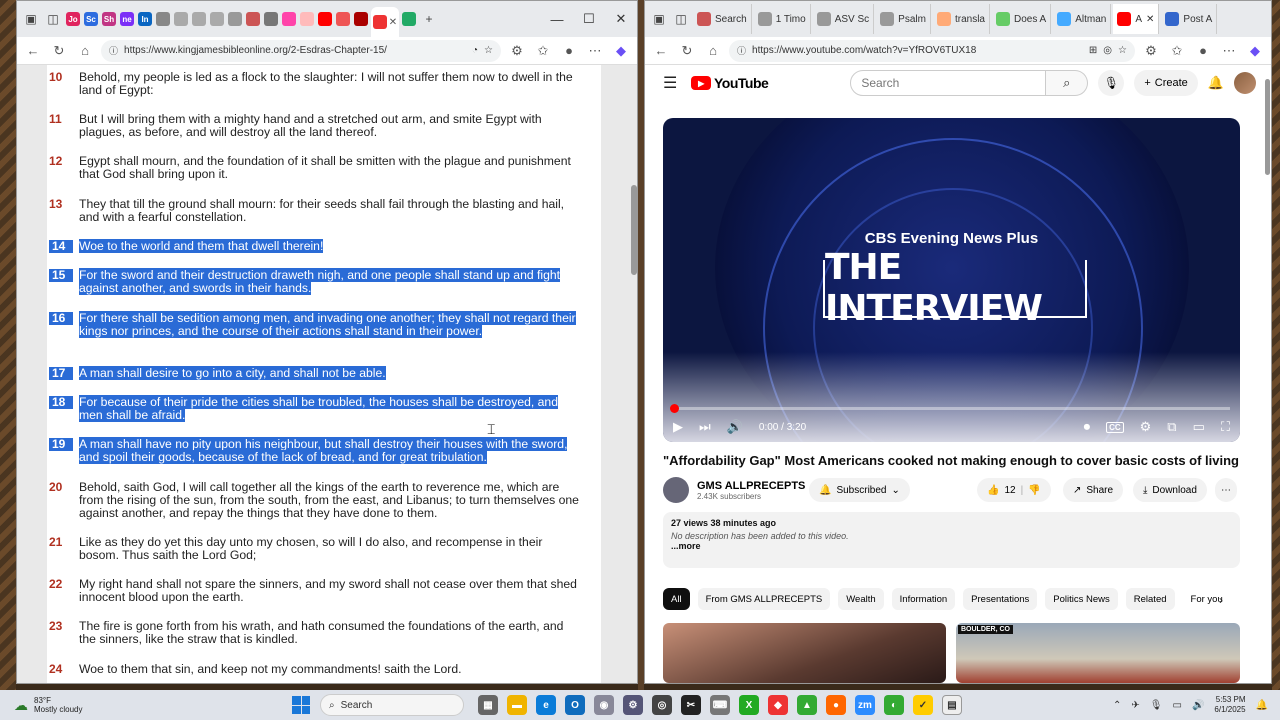 This screenshot has width=1280, height=720. I want to click on tab-ne: ne, so click(127, 19).